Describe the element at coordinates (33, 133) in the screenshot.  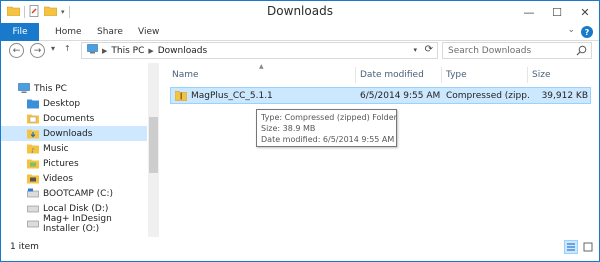
I see `downloads-folder-icon` at that location.